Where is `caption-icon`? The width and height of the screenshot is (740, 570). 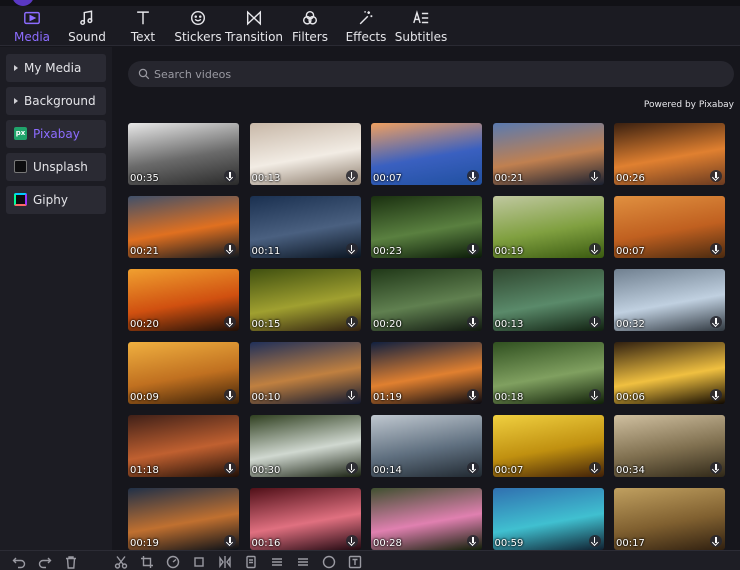 caption-icon is located at coordinates (355, 561).